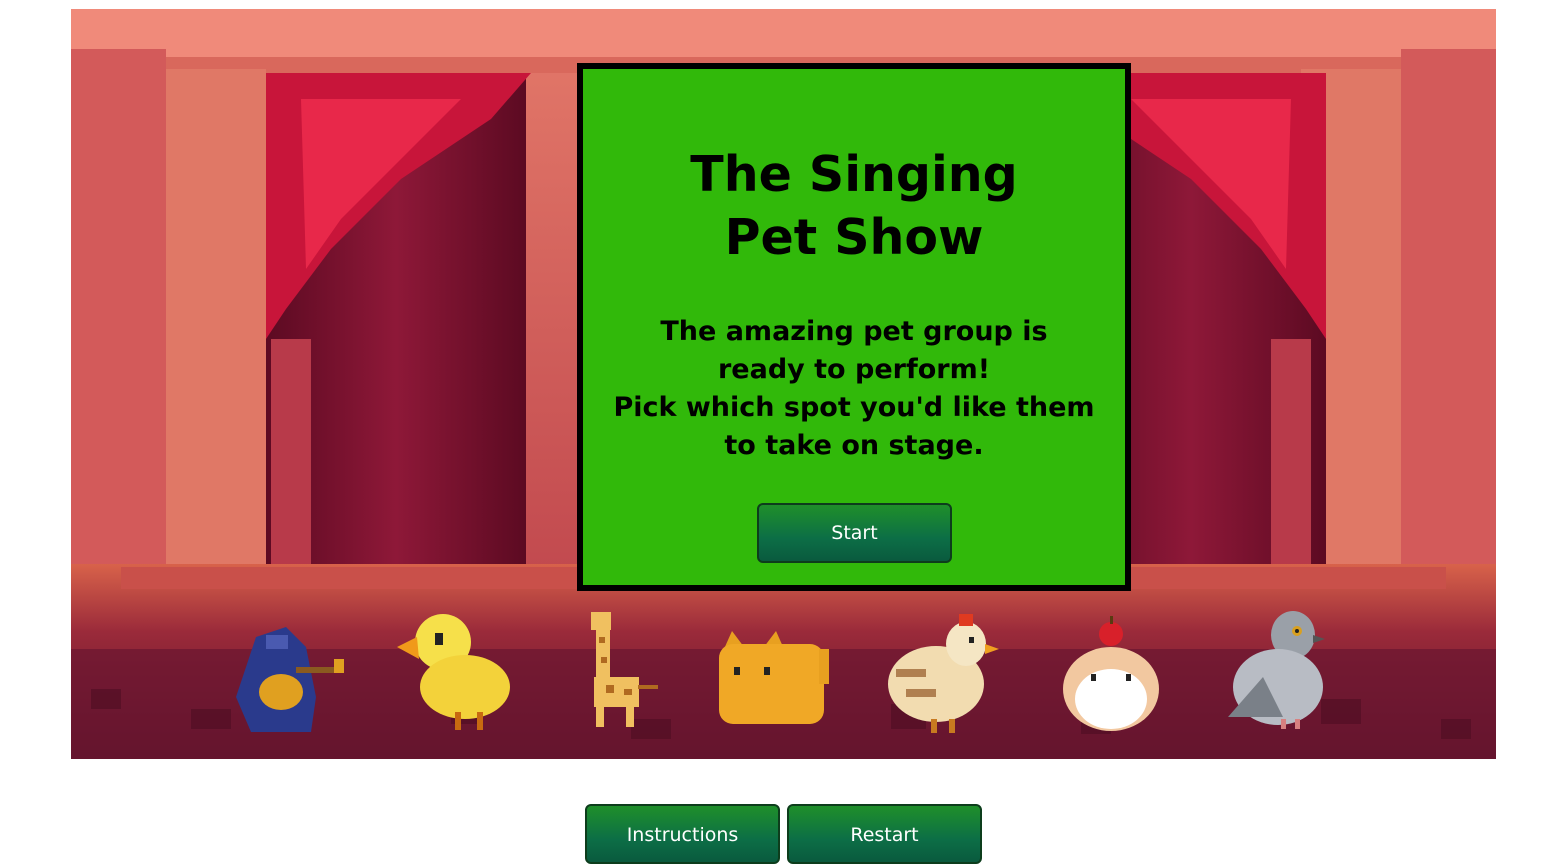  I want to click on game-title: The Singing Pet Show, so click(854, 206).